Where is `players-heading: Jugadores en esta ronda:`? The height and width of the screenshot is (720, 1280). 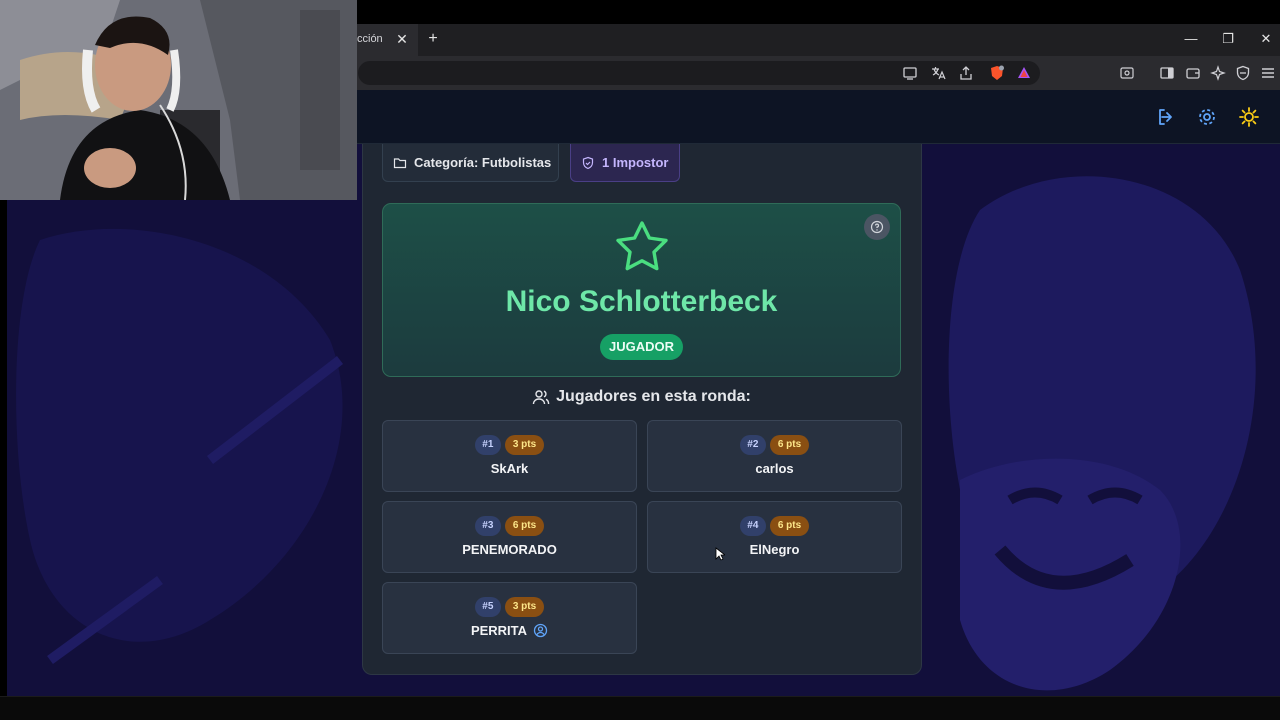 players-heading: Jugadores en esta ronda: is located at coordinates (641, 397).